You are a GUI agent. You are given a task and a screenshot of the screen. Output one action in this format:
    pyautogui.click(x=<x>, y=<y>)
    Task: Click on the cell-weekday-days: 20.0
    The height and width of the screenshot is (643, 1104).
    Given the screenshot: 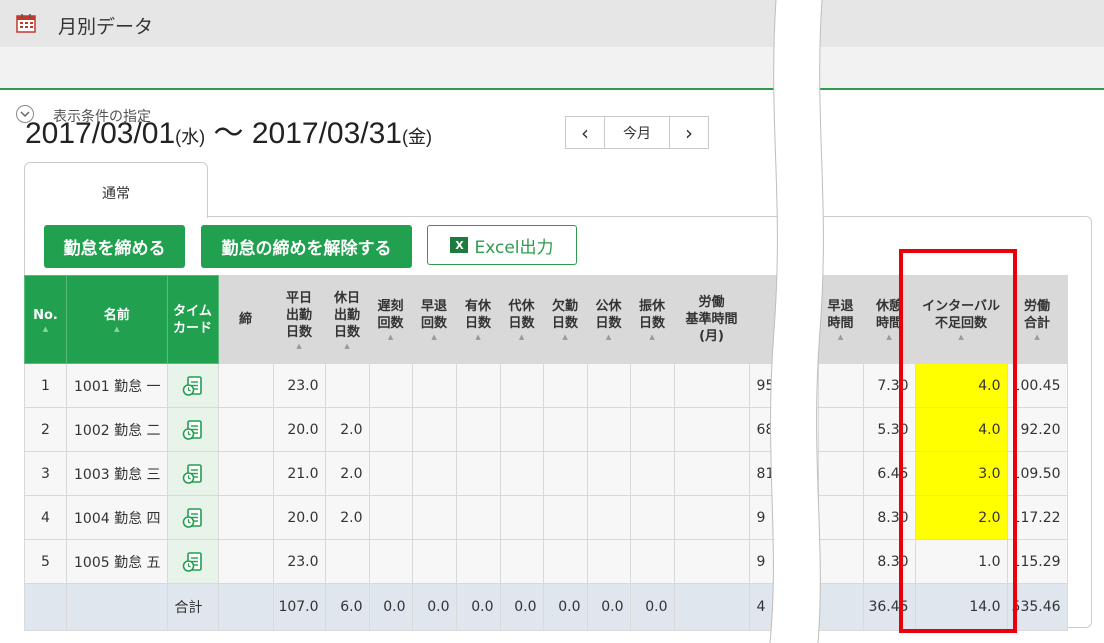 What is the action you would take?
    pyautogui.click(x=299, y=429)
    